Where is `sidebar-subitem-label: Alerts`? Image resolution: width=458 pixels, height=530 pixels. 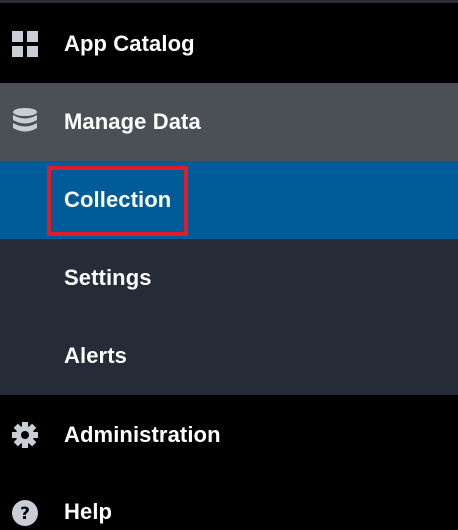
sidebar-subitem-label: Alerts is located at coordinates (95, 355).